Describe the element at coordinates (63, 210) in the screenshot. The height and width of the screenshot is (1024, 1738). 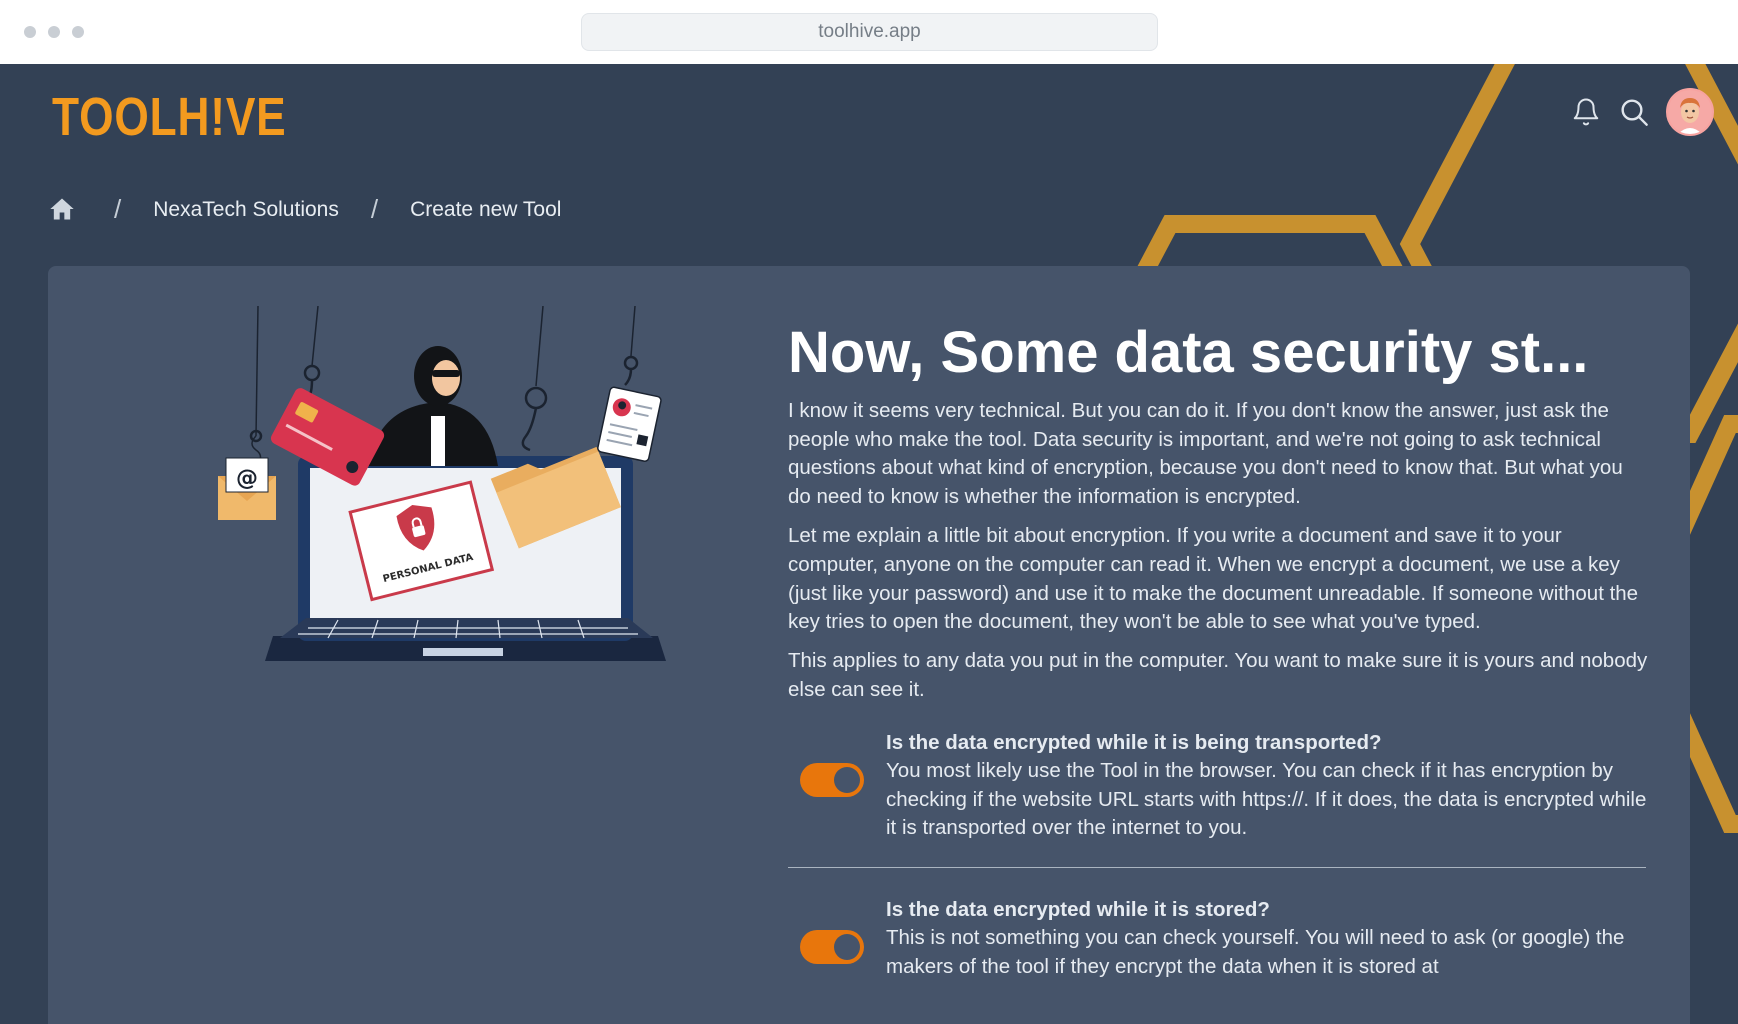
I see `home-icon` at that location.